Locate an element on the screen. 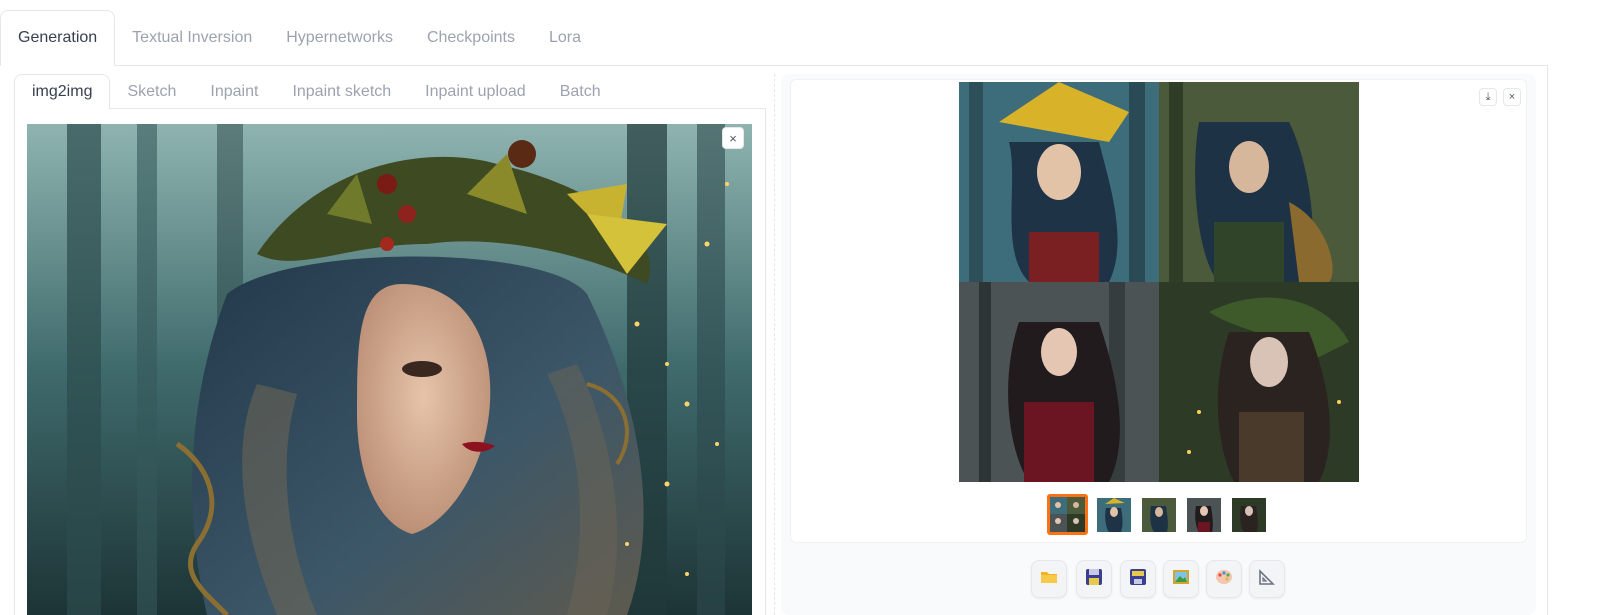  send-to-inpaint-icon is located at coordinates (1224, 579).